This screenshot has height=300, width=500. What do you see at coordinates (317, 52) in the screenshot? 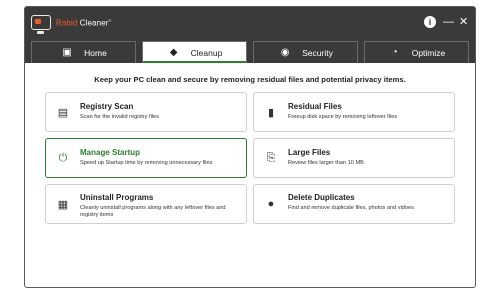
I see `tab-security-label: Security` at bounding box center [317, 52].